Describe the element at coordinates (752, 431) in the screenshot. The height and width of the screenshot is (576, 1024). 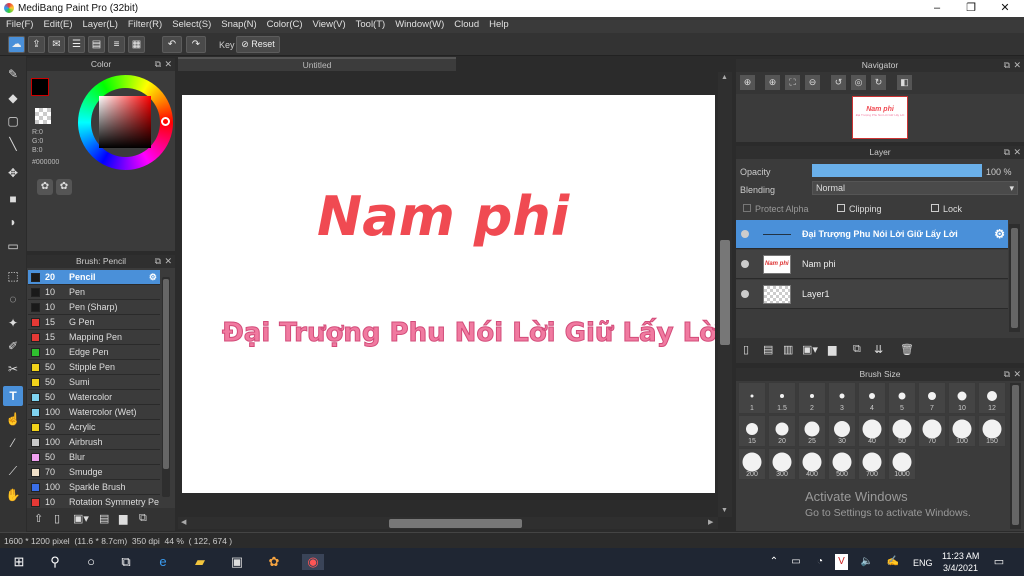
I see `brush-size-option: 15` at that location.